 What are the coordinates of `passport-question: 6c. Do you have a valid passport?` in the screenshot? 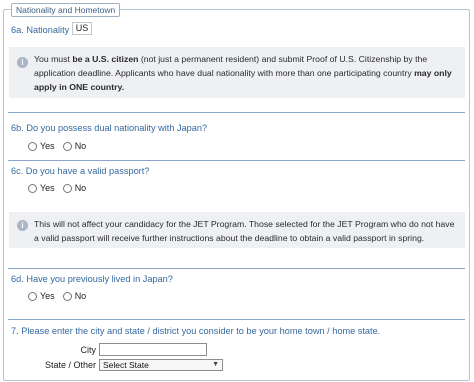 It's located at (80, 171).